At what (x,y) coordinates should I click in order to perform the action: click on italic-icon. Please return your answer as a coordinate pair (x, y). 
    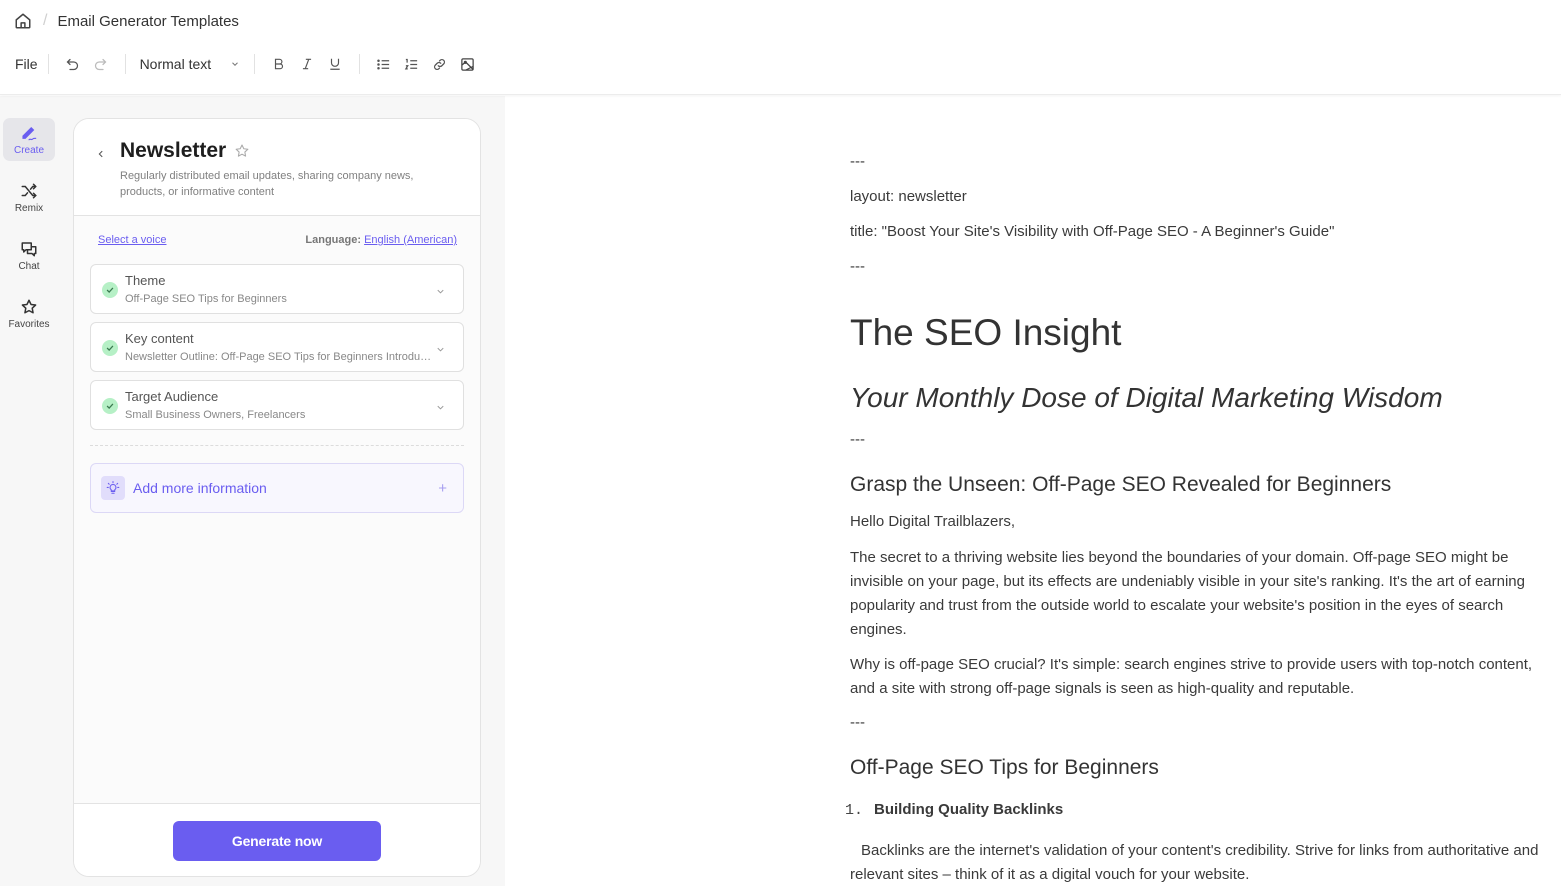
    Looking at the image, I should click on (306, 64).